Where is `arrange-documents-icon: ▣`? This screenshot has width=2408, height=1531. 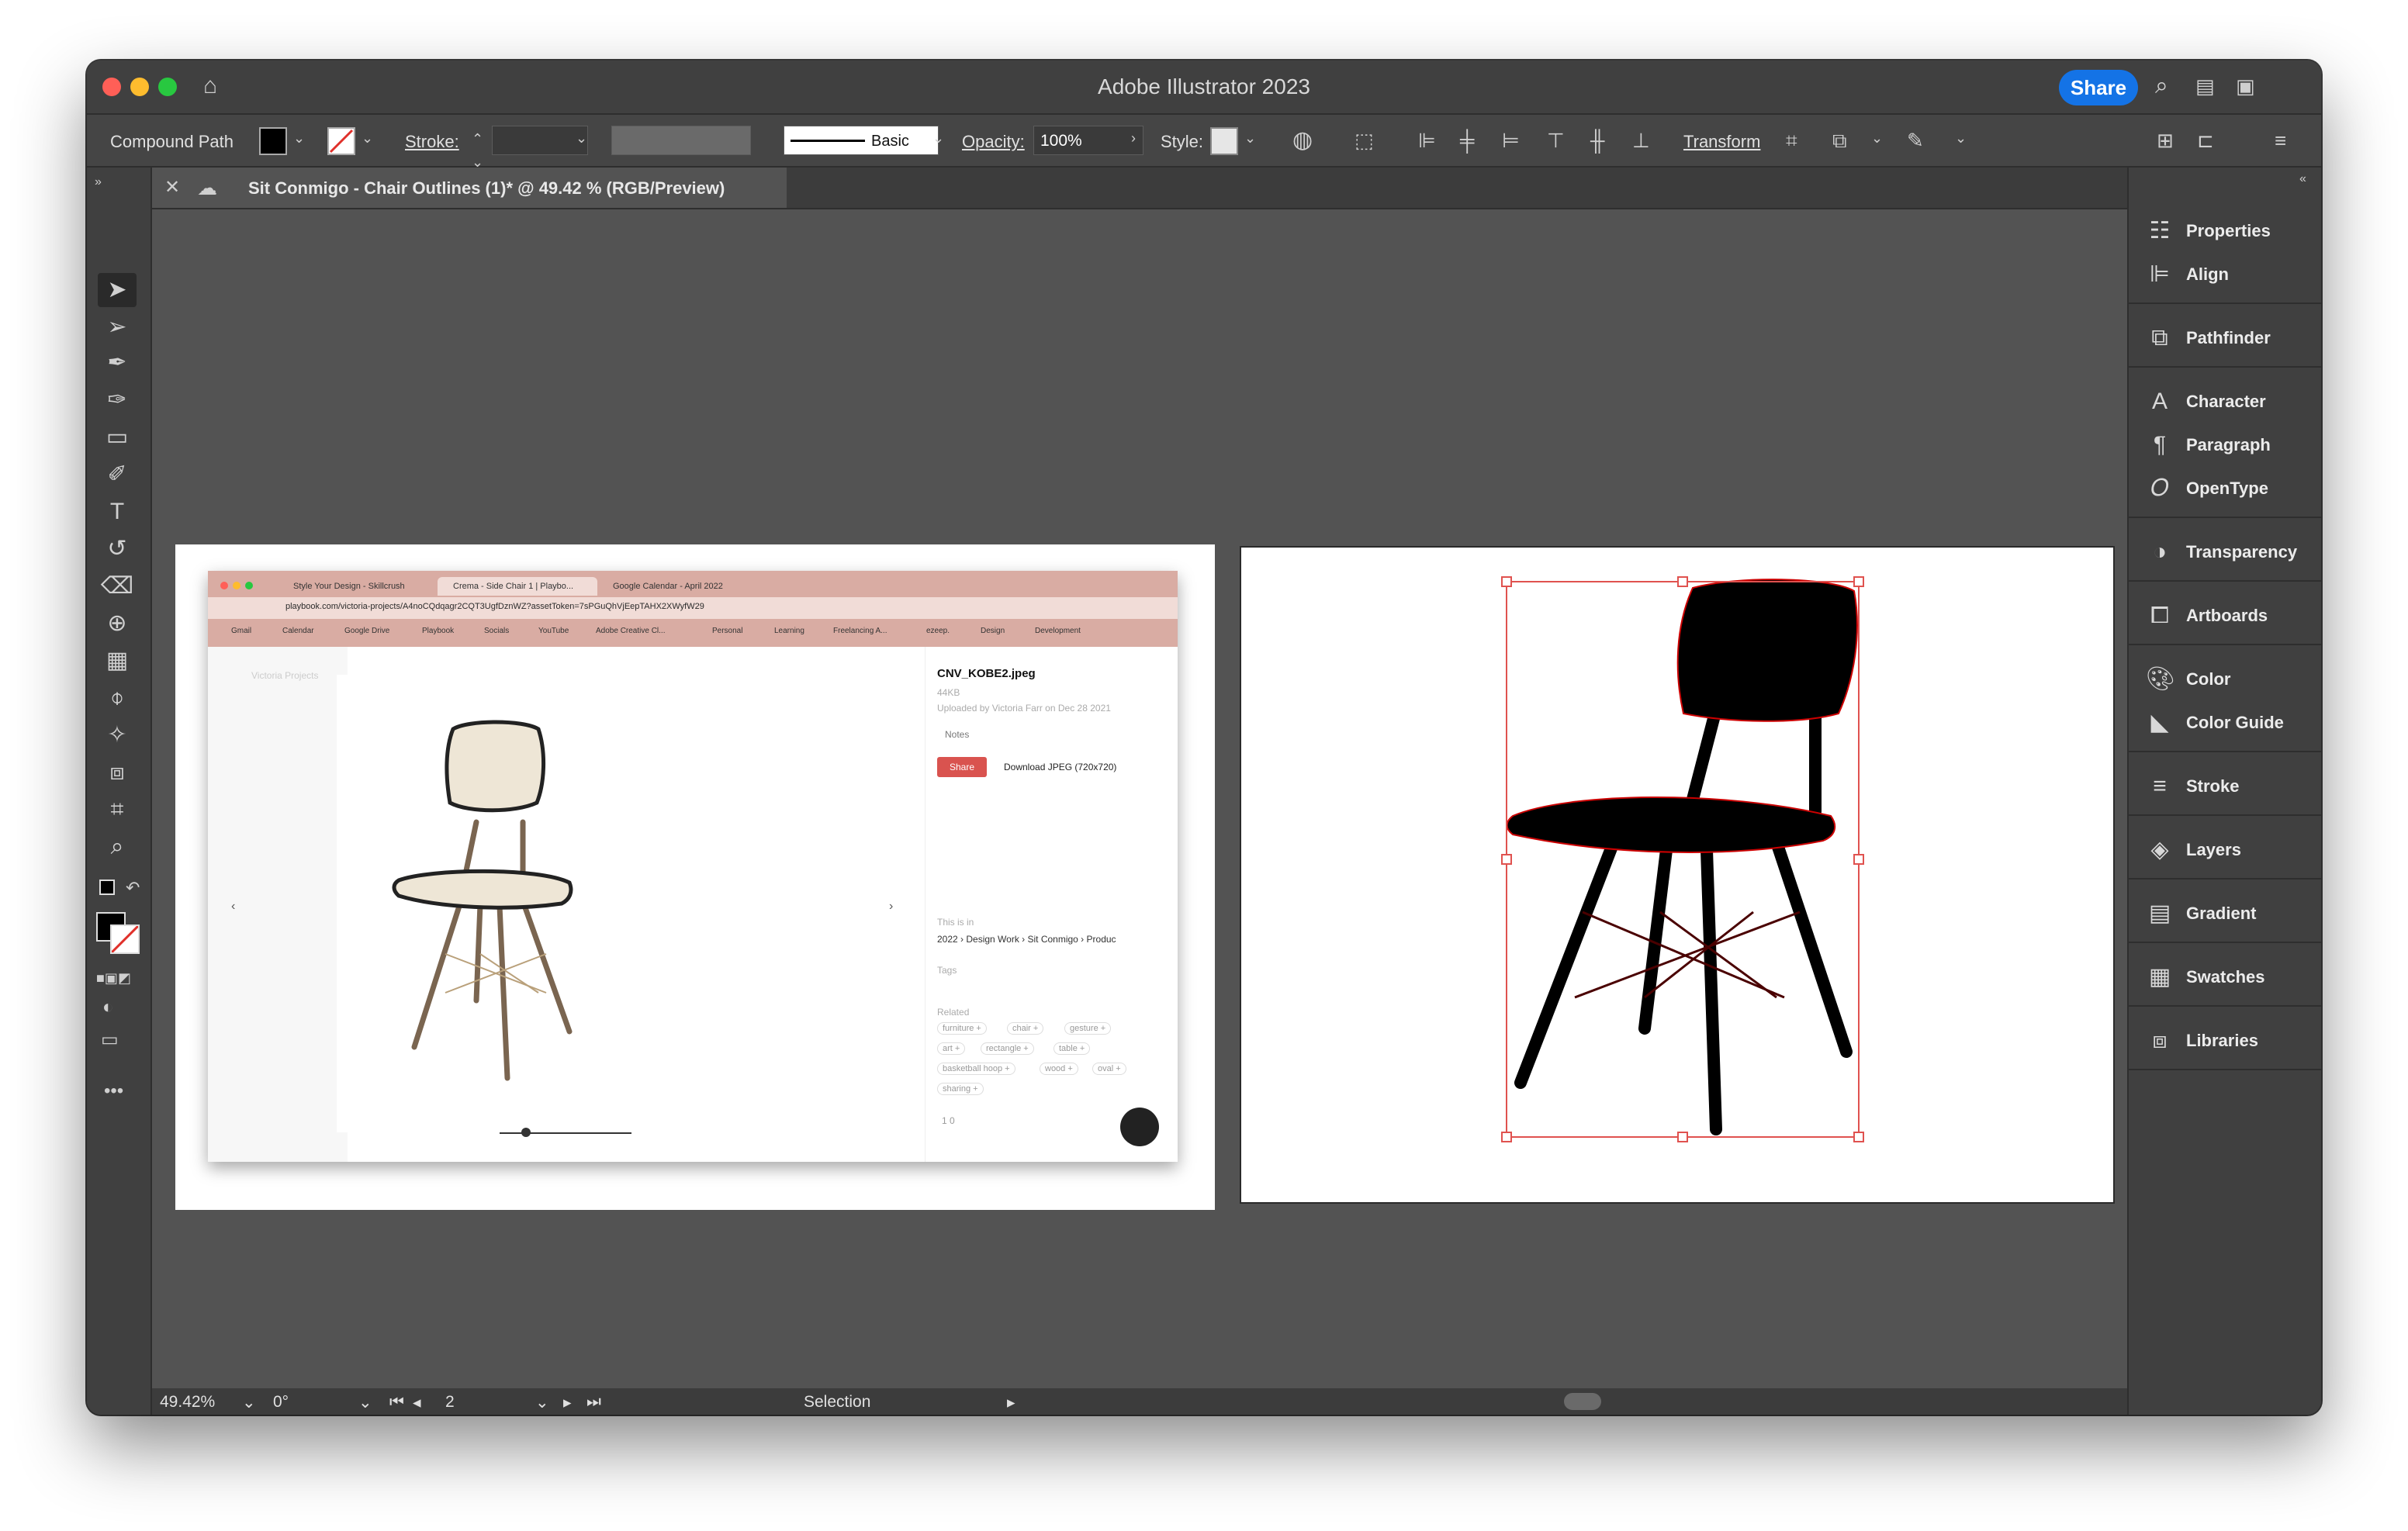
arrange-documents-icon: ▣ is located at coordinates (2245, 86).